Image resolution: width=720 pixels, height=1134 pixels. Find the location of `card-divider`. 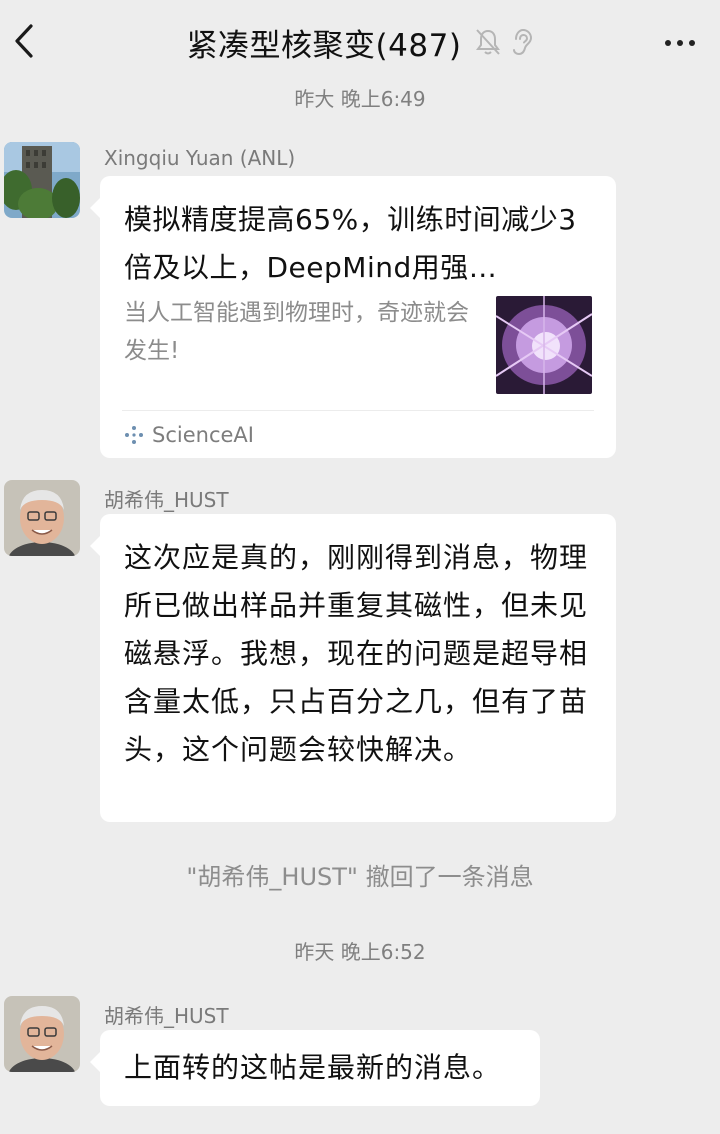

card-divider is located at coordinates (358, 410).